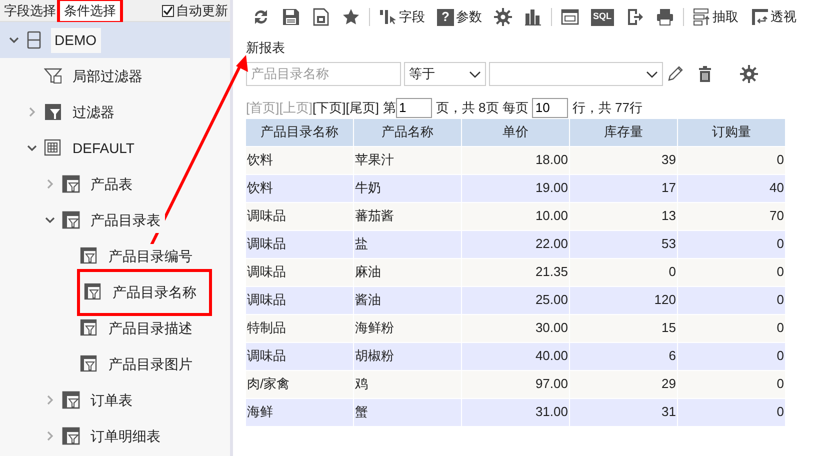 The width and height of the screenshot is (817, 456). Describe the element at coordinates (515, 188) in the screenshot. I see `table-cell: 19.00` at that location.